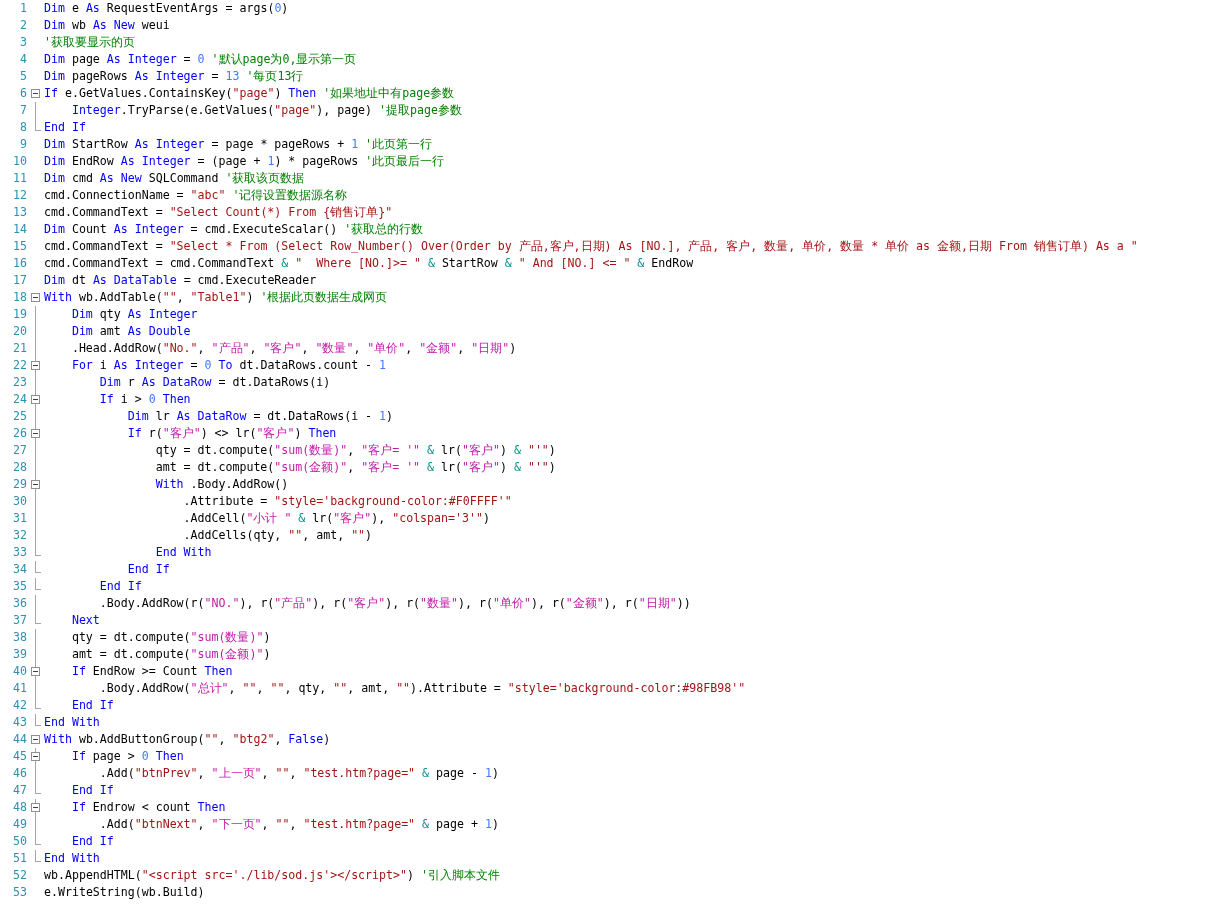 The image size is (1223, 907). I want to click on code-line: cmd.CommandText = cmd.CommandText & " Where [NO.]>= " & StartRow & " And [NO.] <= " & EndRow, so click(369, 263).